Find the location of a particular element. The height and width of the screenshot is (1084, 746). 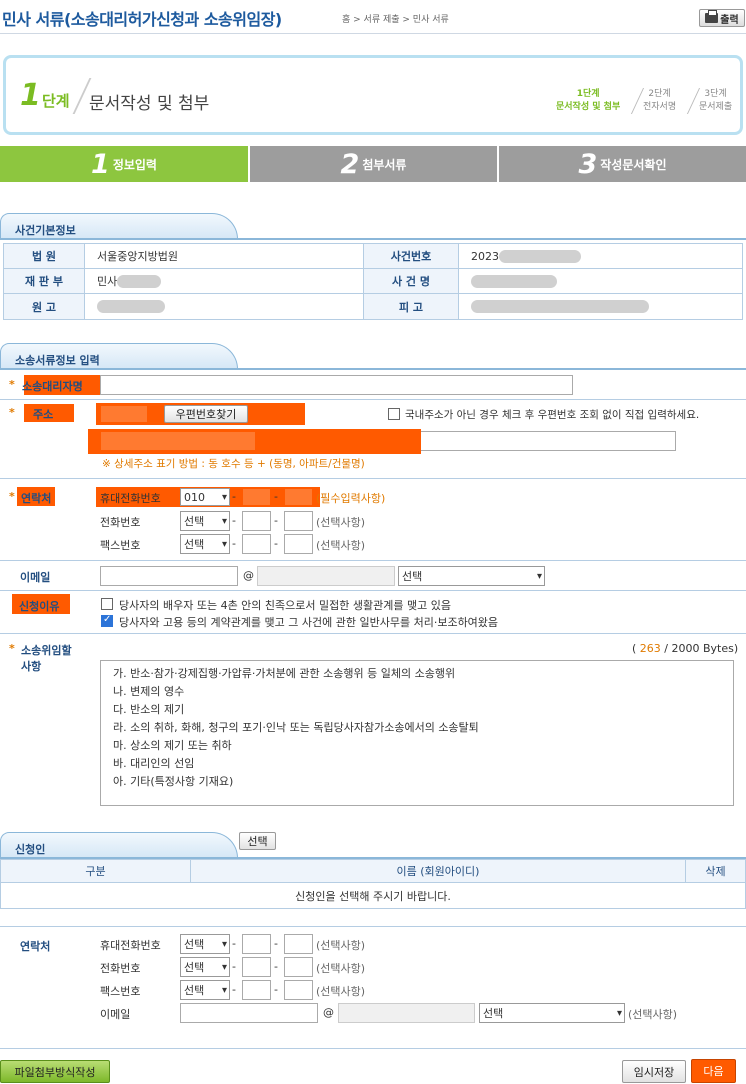

tab-attachments: 2 첨부서류 is located at coordinates (373, 164).